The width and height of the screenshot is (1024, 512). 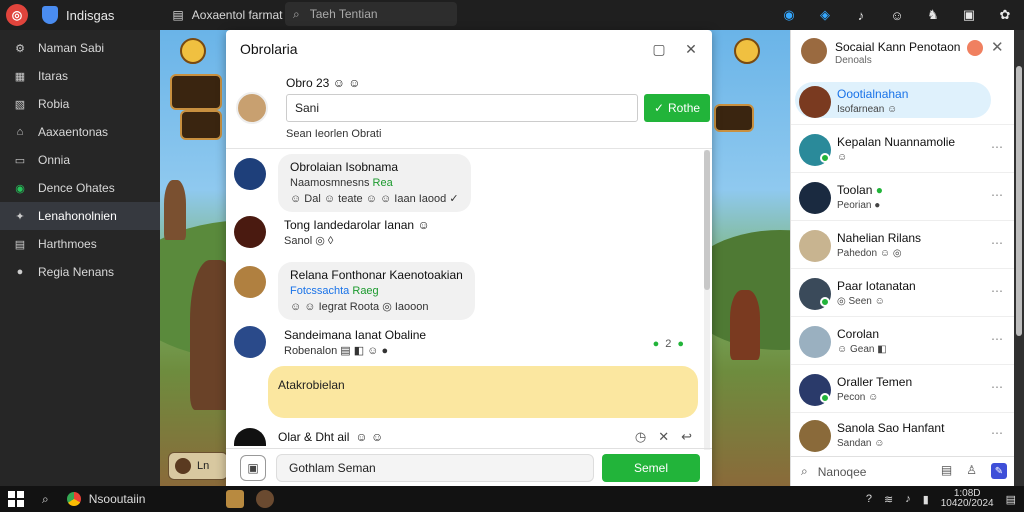 I want to click on user-icon: ♙, so click(x=971, y=471).